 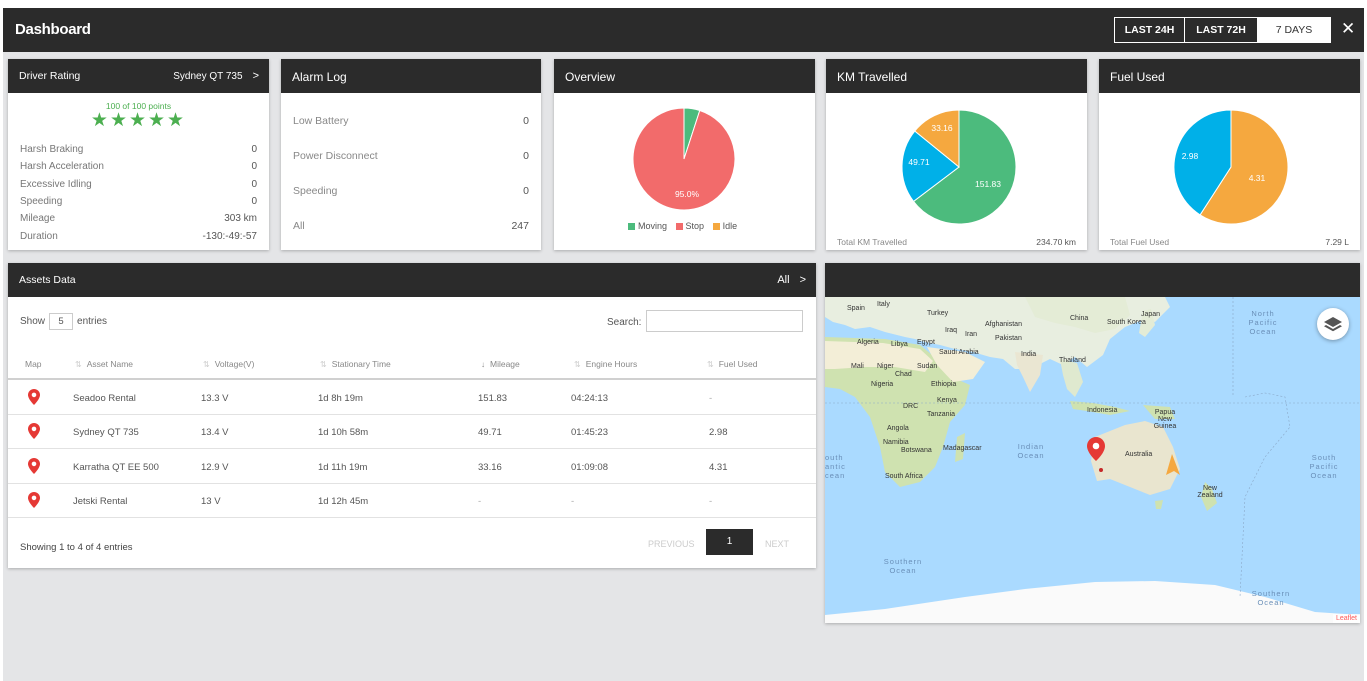 I want to click on entries-control: Show 5 entries, so click(x=63, y=321).